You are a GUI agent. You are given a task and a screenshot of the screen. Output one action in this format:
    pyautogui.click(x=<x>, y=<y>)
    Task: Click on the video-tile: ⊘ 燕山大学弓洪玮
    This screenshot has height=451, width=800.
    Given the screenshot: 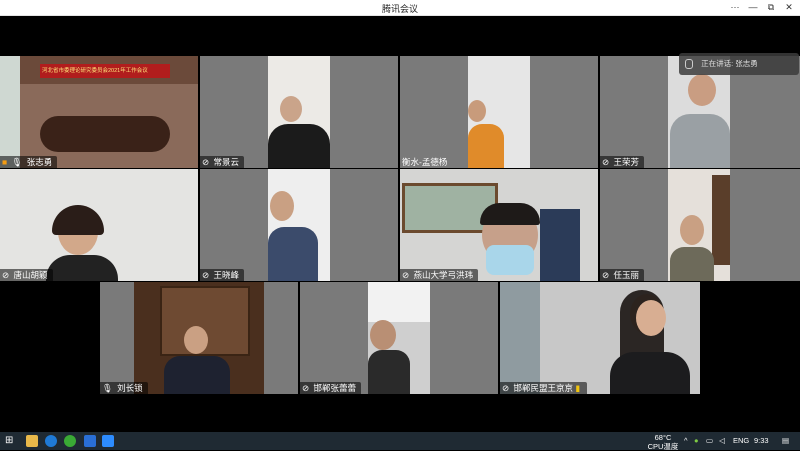 What is the action you would take?
    pyautogui.click(x=499, y=225)
    